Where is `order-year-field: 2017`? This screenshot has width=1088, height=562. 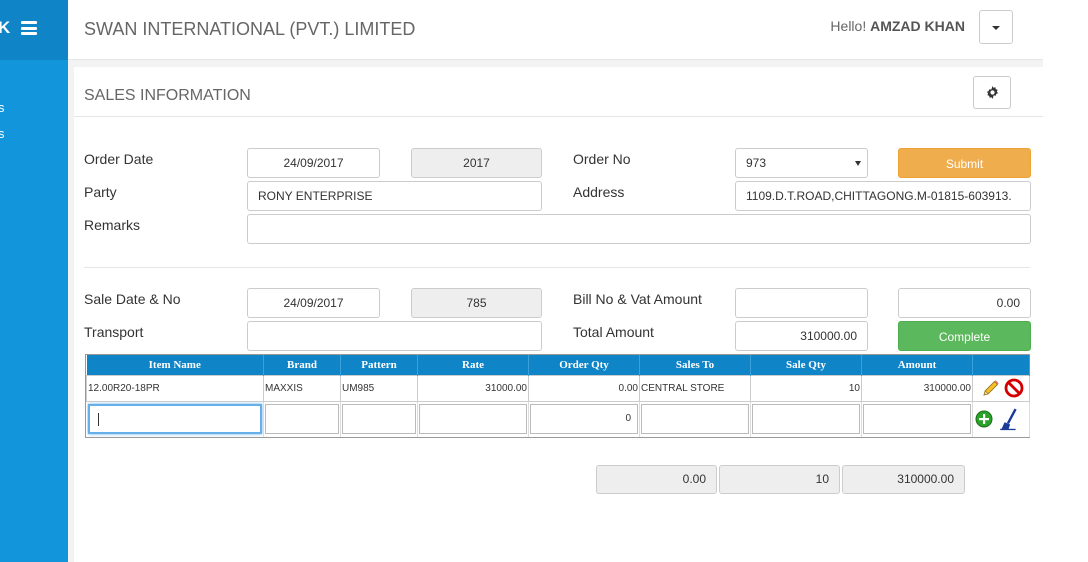
order-year-field: 2017 is located at coordinates (476, 163).